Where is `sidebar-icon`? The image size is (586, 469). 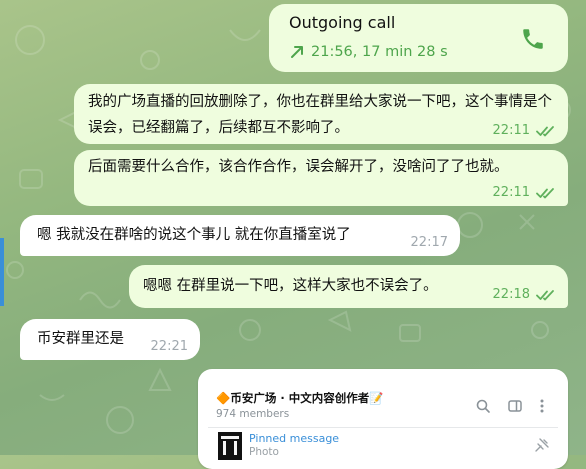
sidebar-icon is located at coordinates (515, 406).